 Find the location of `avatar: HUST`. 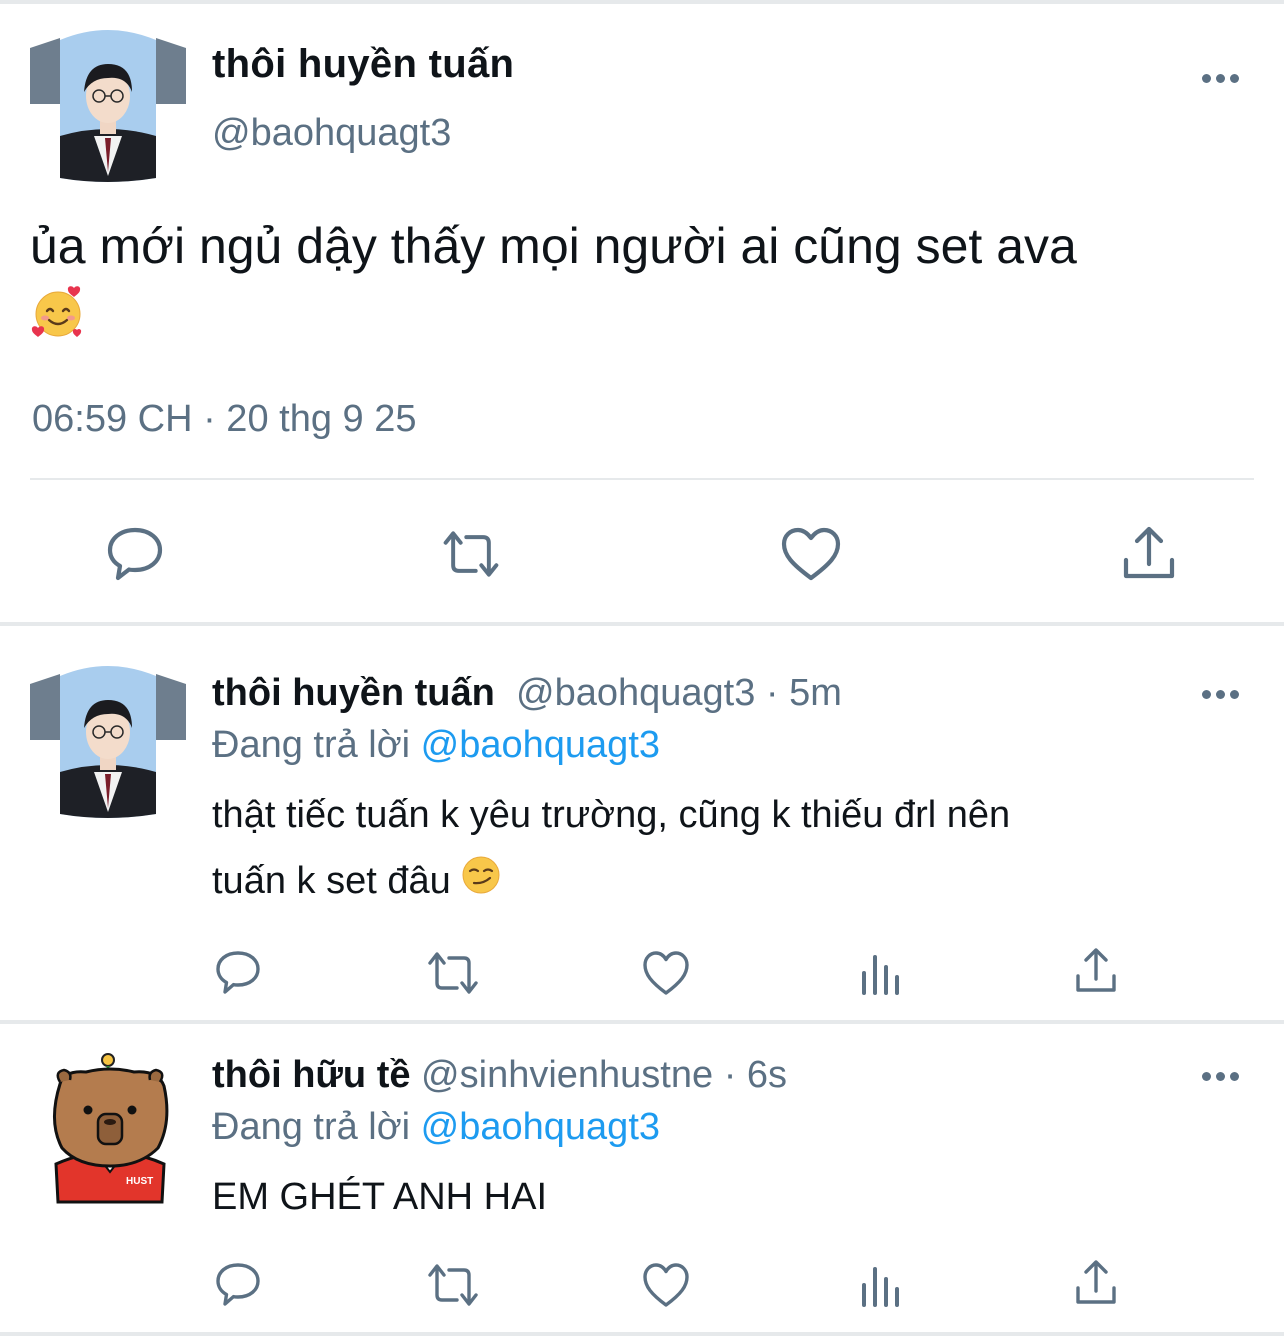

avatar: HUST is located at coordinates (110, 1128).